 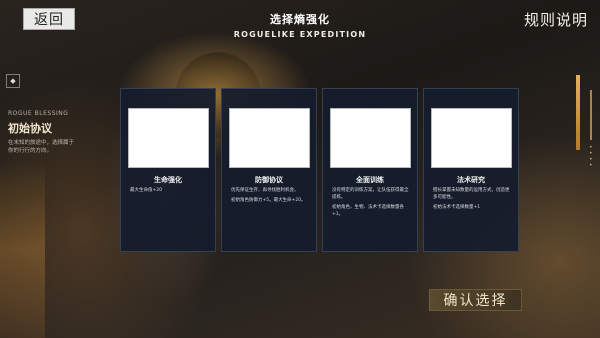 What do you see at coordinates (556, 19) in the screenshot?
I see `rules-button: 规则说明` at bounding box center [556, 19].